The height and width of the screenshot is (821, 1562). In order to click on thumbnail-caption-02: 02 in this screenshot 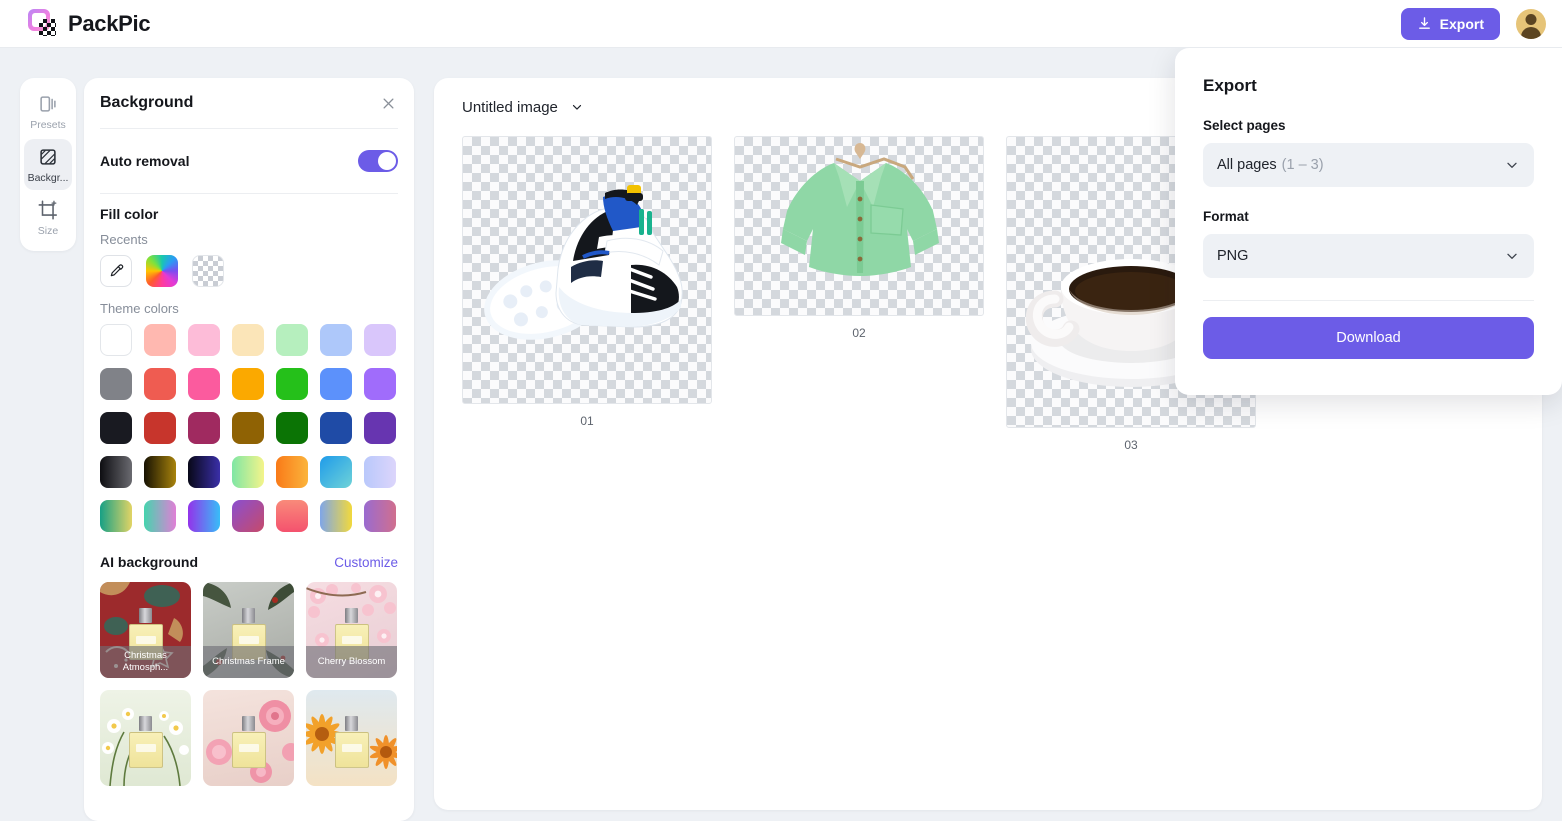, I will do `click(859, 333)`.